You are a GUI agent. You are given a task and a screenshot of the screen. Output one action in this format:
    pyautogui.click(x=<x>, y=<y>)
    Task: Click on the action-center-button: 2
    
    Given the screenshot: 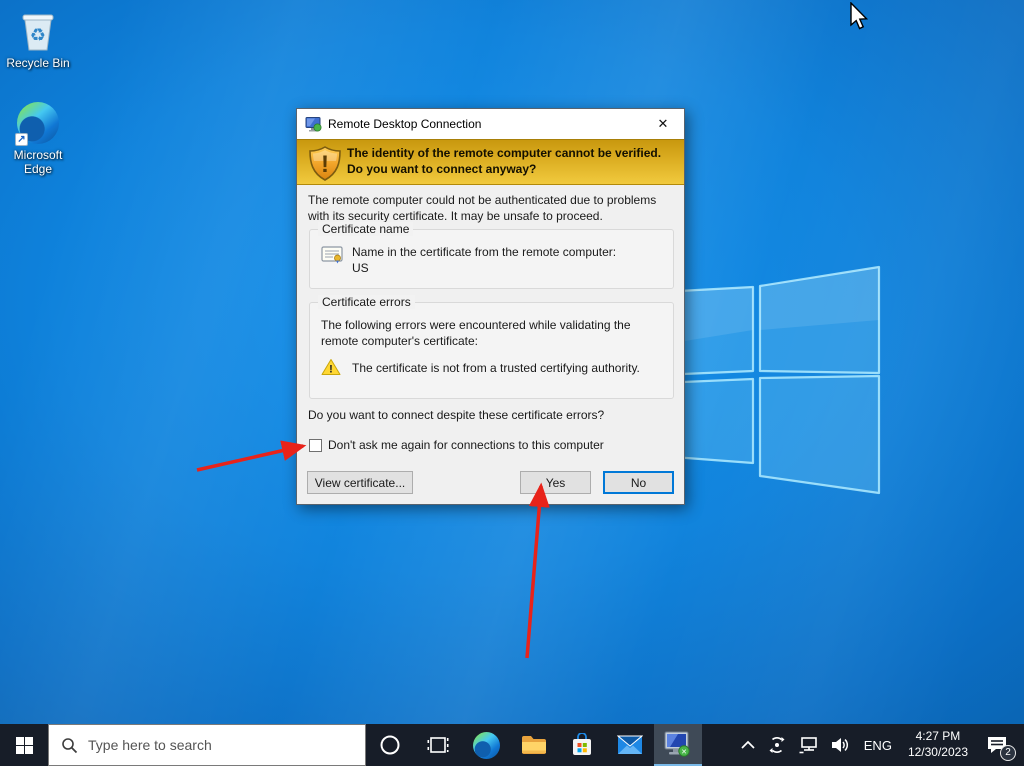 What is the action you would take?
    pyautogui.click(x=1000, y=745)
    